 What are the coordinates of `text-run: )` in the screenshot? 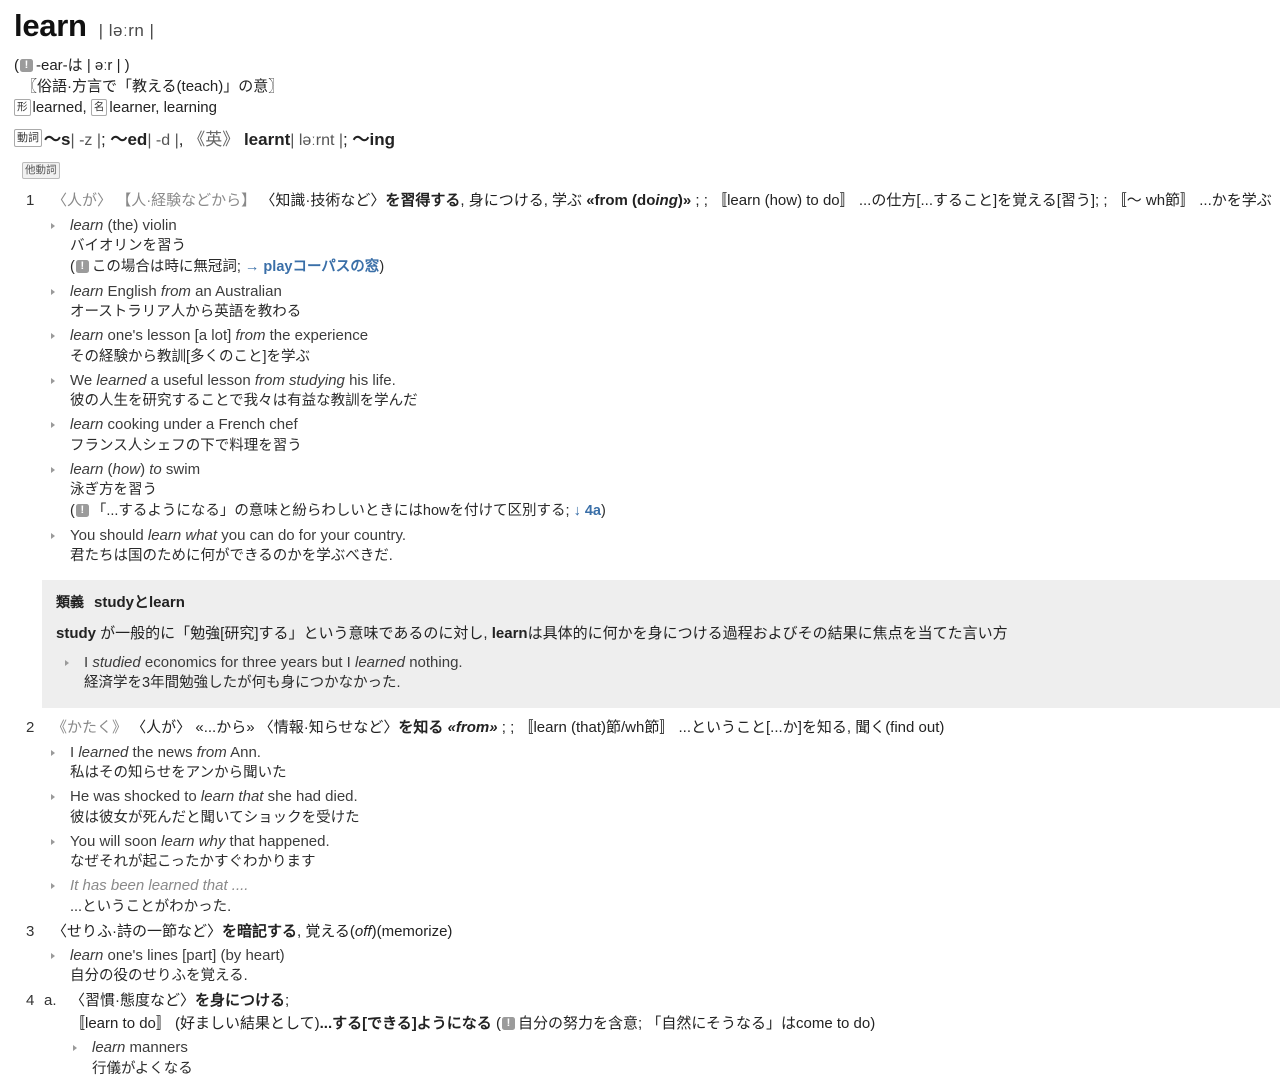 It's located at (145, 469).